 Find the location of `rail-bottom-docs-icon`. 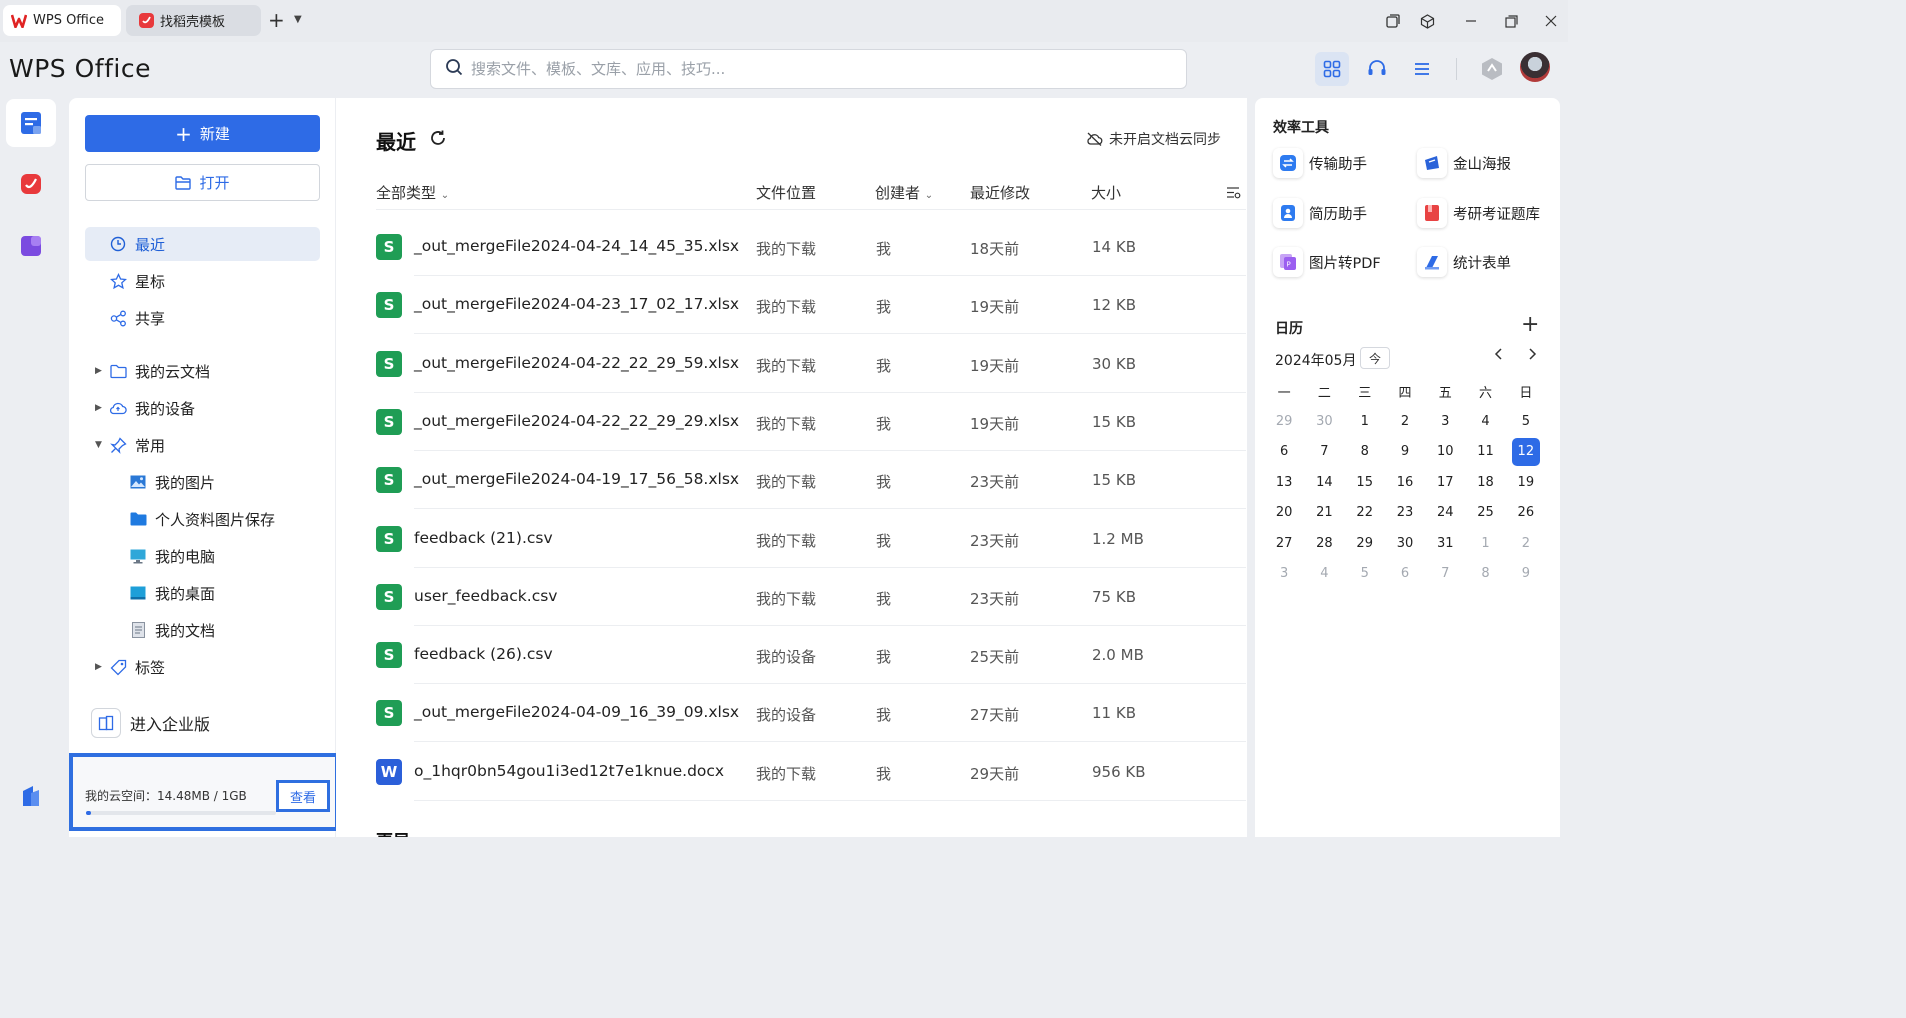

rail-bottom-docs-icon is located at coordinates (31, 796).